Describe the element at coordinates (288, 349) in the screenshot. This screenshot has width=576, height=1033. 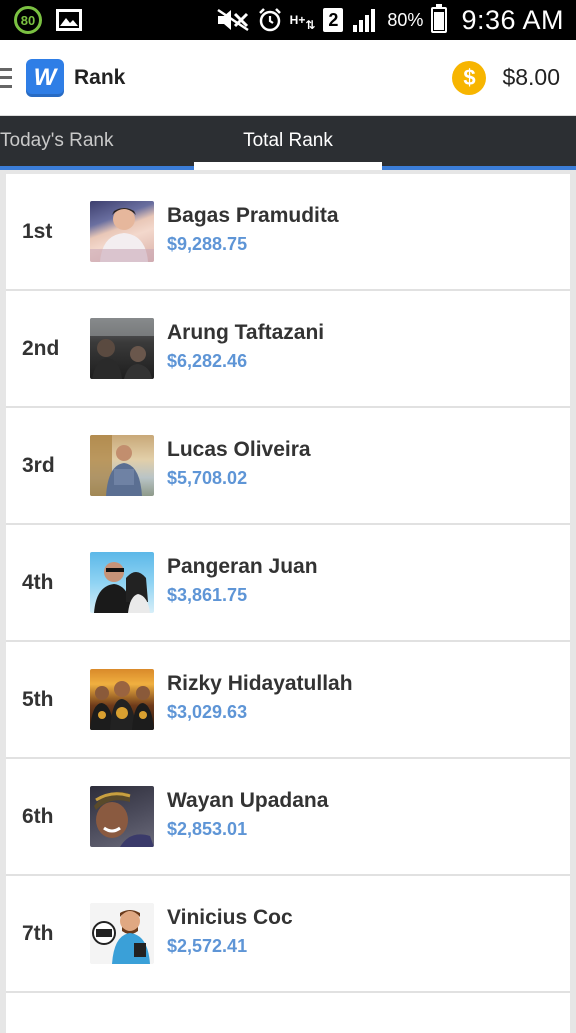
I see `list-item: 2nd Arung Taftazani $6,282.46` at that location.